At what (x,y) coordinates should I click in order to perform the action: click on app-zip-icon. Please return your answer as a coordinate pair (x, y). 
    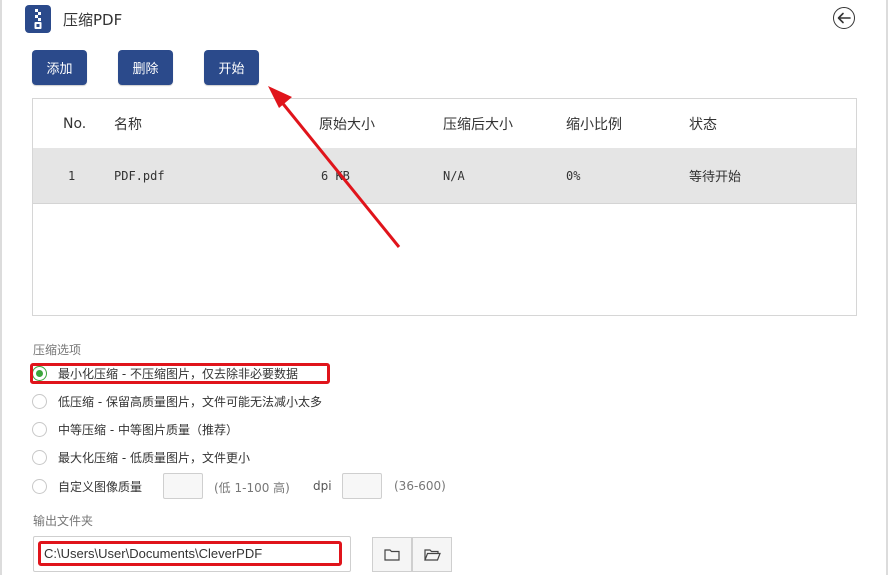
    Looking at the image, I should click on (38, 19).